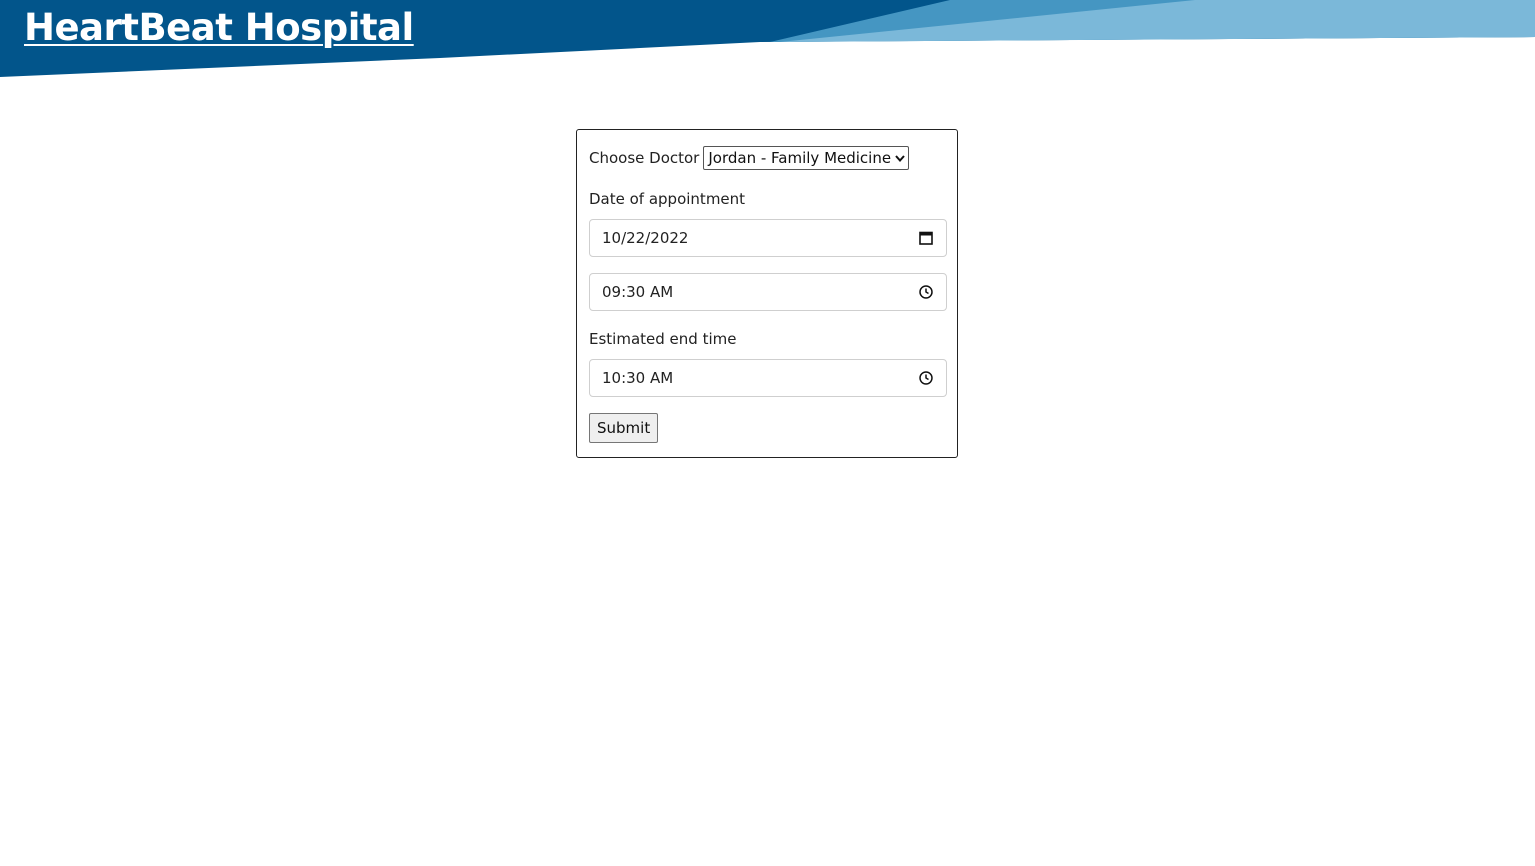  Describe the element at coordinates (900, 159) in the screenshot. I see `chevron-down-icon` at that location.